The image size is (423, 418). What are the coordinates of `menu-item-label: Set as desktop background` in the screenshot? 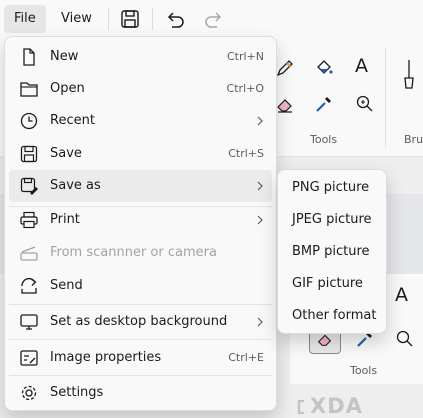 It's located at (139, 321).